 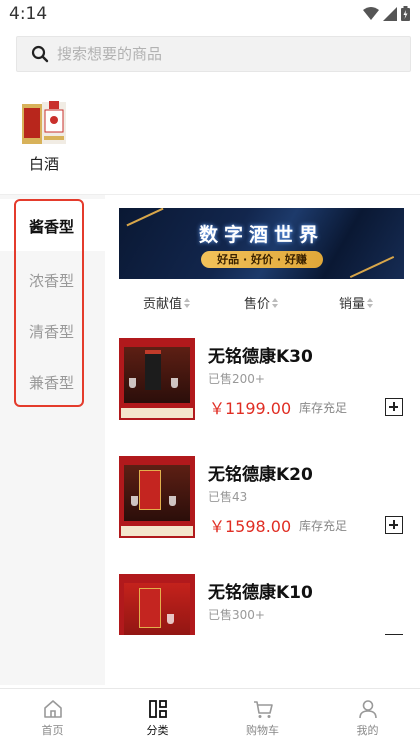 What do you see at coordinates (262, 730) in the screenshot?
I see `tab-label: 购物车` at bounding box center [262, 730].